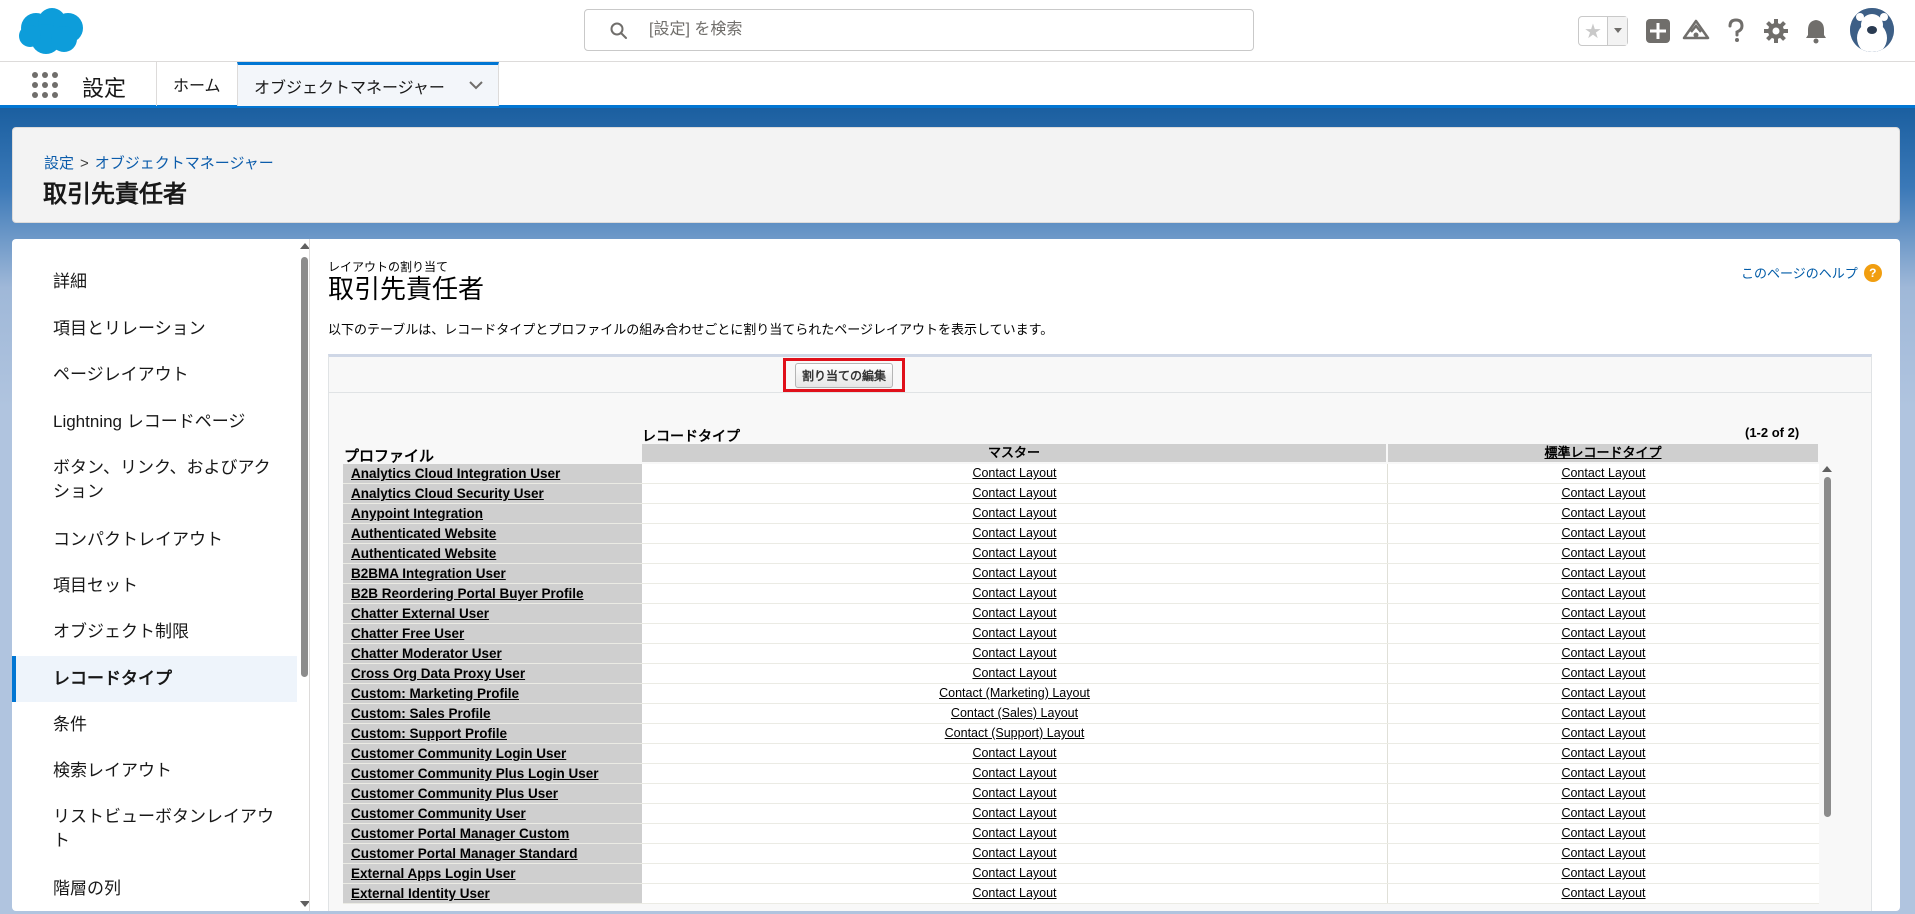 The width and height of the screenshot is (1915, 914). Describe the element at coordinates (154, 586) in the screenshot. I see `sidebar-item-field-sets: 項目セット` at that location.